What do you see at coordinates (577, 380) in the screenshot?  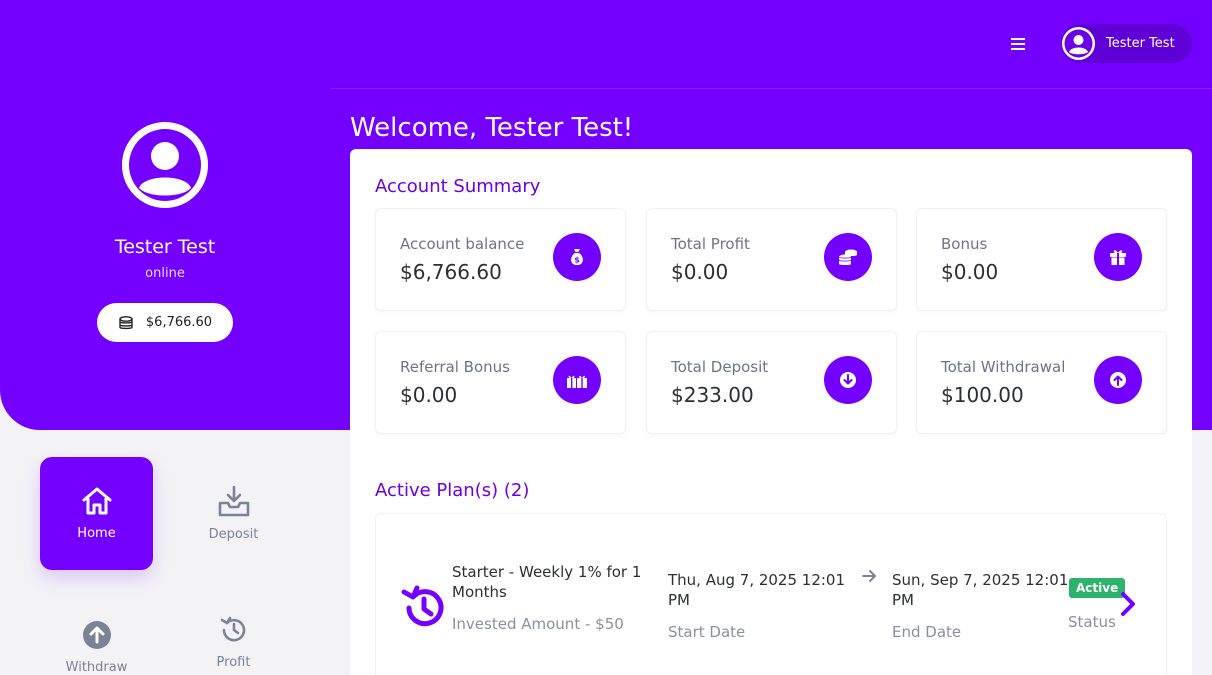 I see `gifts-icon` at bounding box center [577, 380].